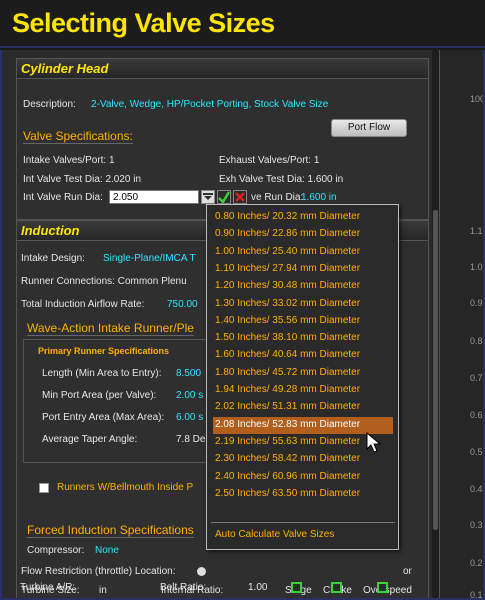 This screenshot has height=600, width=485. Describe the element at coordinates (303, 407) in the screenshot. I see `dropdown-item: 2.02 Inches/ 51.31 mm Diameter` at that location.